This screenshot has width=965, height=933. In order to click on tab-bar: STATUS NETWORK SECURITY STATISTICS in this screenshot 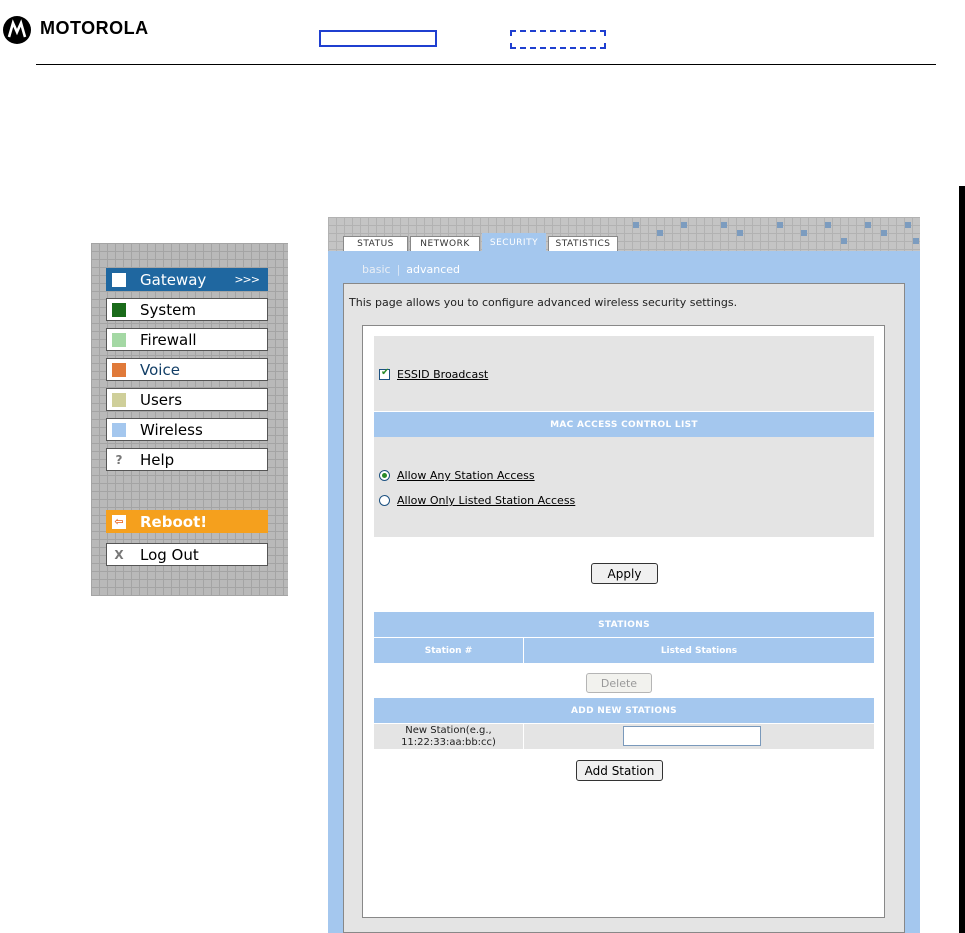, I will do `click(624, 234)`.